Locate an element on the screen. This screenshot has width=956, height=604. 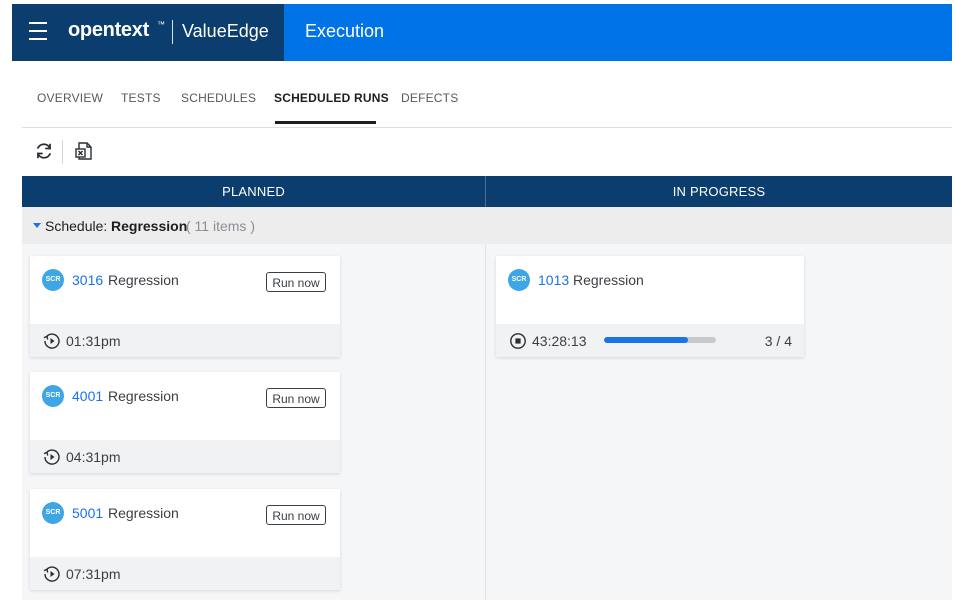
tab-overview: OVERVIEW is located at coordinates (70, 98).